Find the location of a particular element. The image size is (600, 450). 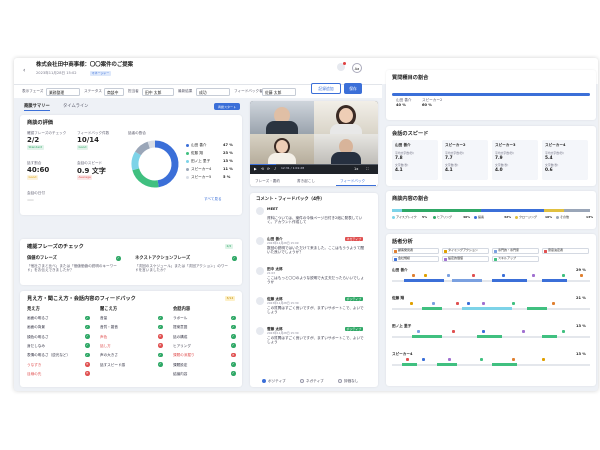

phrase-count-badge: 2/2 is located at coordinates (229, 246).